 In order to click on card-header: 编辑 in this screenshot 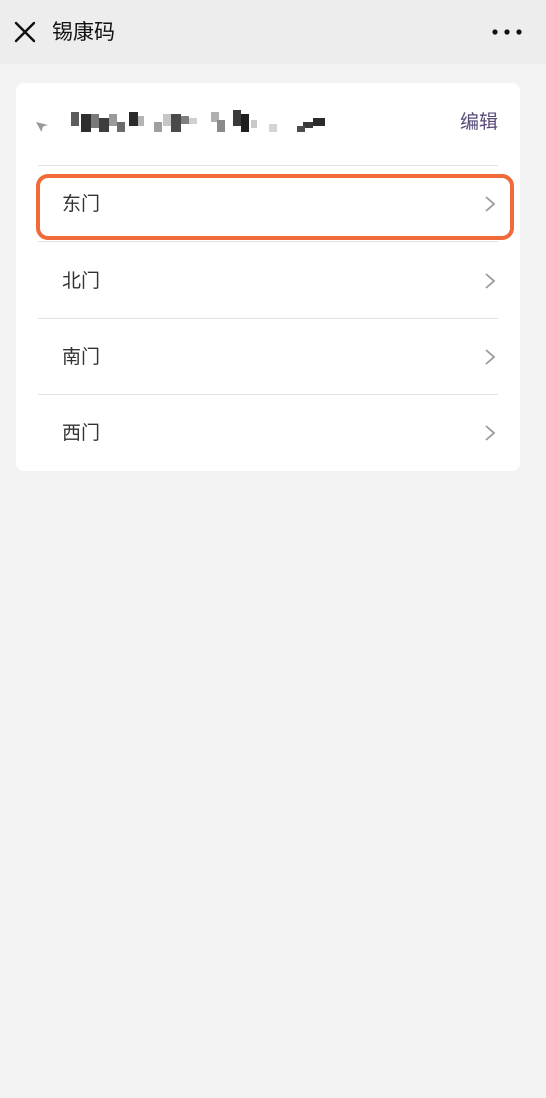, I will do `click(268, 124)`.